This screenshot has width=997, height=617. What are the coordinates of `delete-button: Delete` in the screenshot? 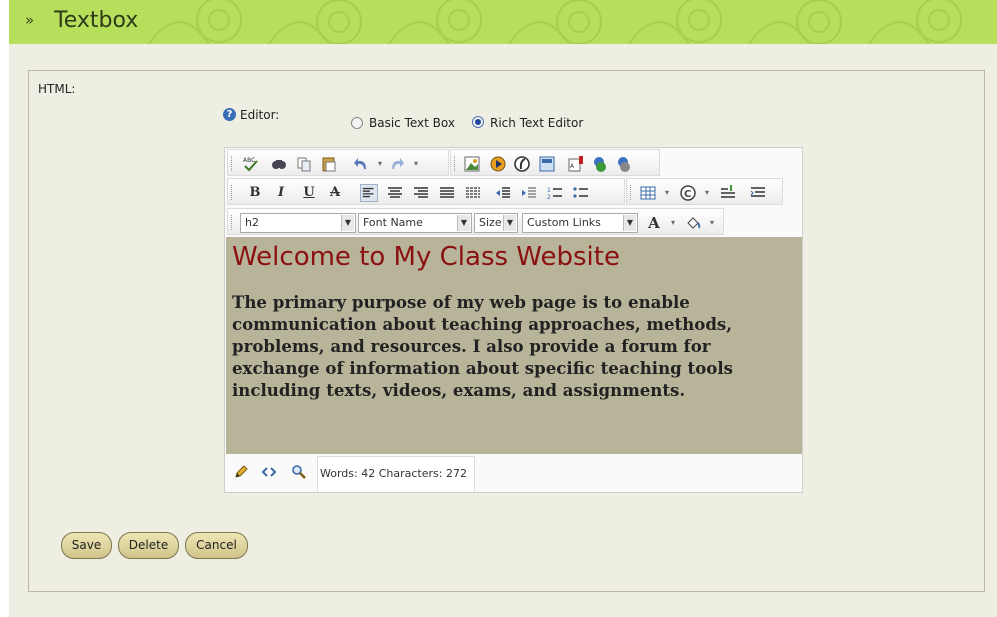 It's located at (148, 545).